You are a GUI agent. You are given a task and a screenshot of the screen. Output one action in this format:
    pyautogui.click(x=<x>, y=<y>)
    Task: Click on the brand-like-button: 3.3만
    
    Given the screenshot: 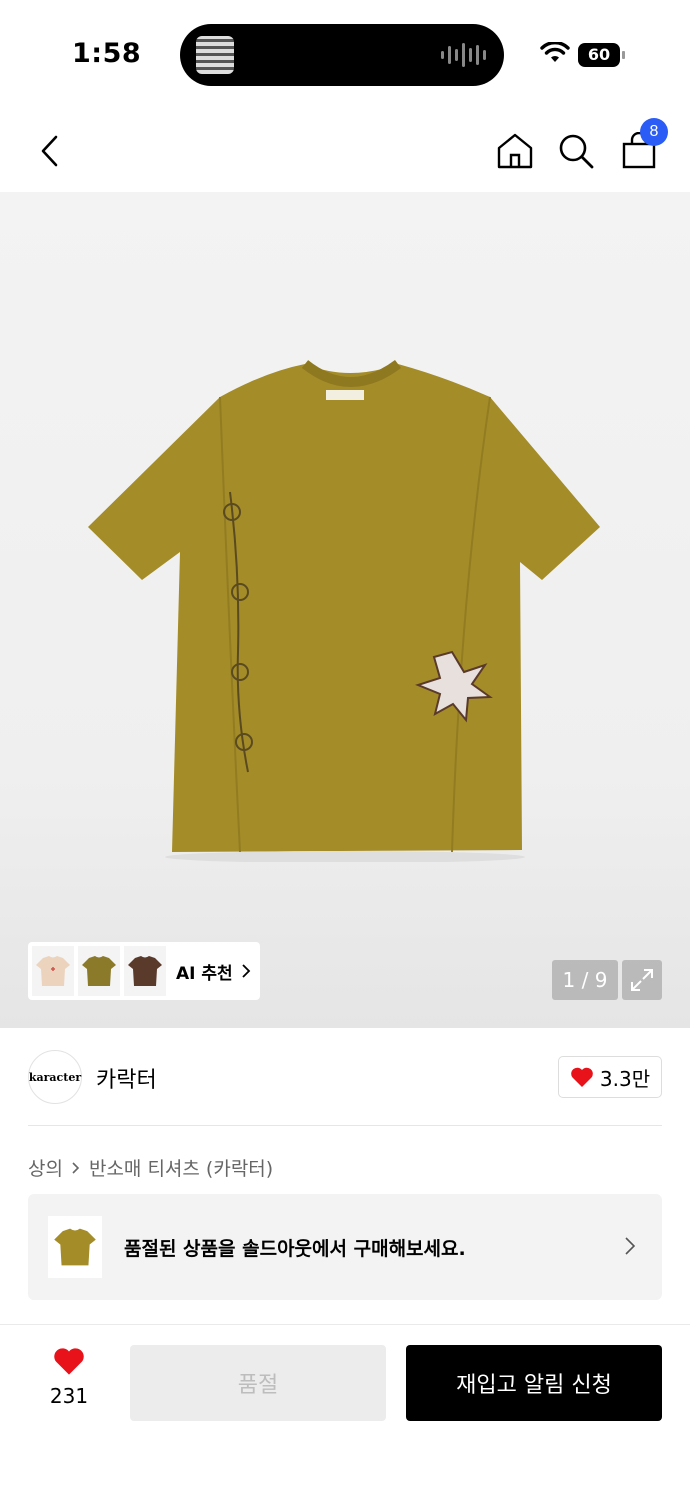 What is the action you would take?
    pyautogui.click(x=610, y=1077)
    